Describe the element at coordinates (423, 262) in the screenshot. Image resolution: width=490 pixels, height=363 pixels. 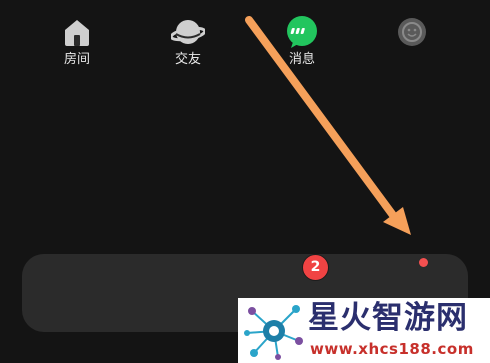
I see `profile-notification-dot` at that location.